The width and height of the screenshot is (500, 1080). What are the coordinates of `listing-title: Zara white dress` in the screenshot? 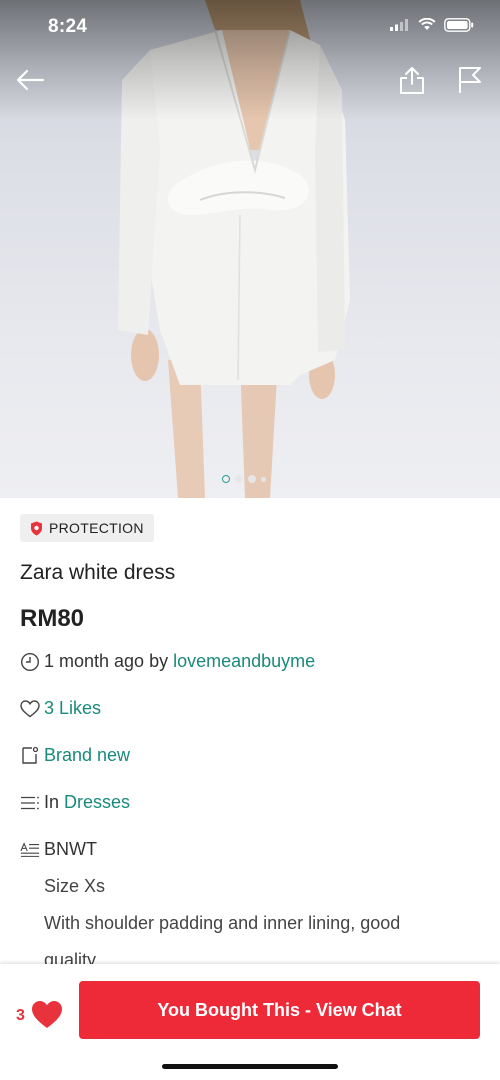 It's located at (98, 572).